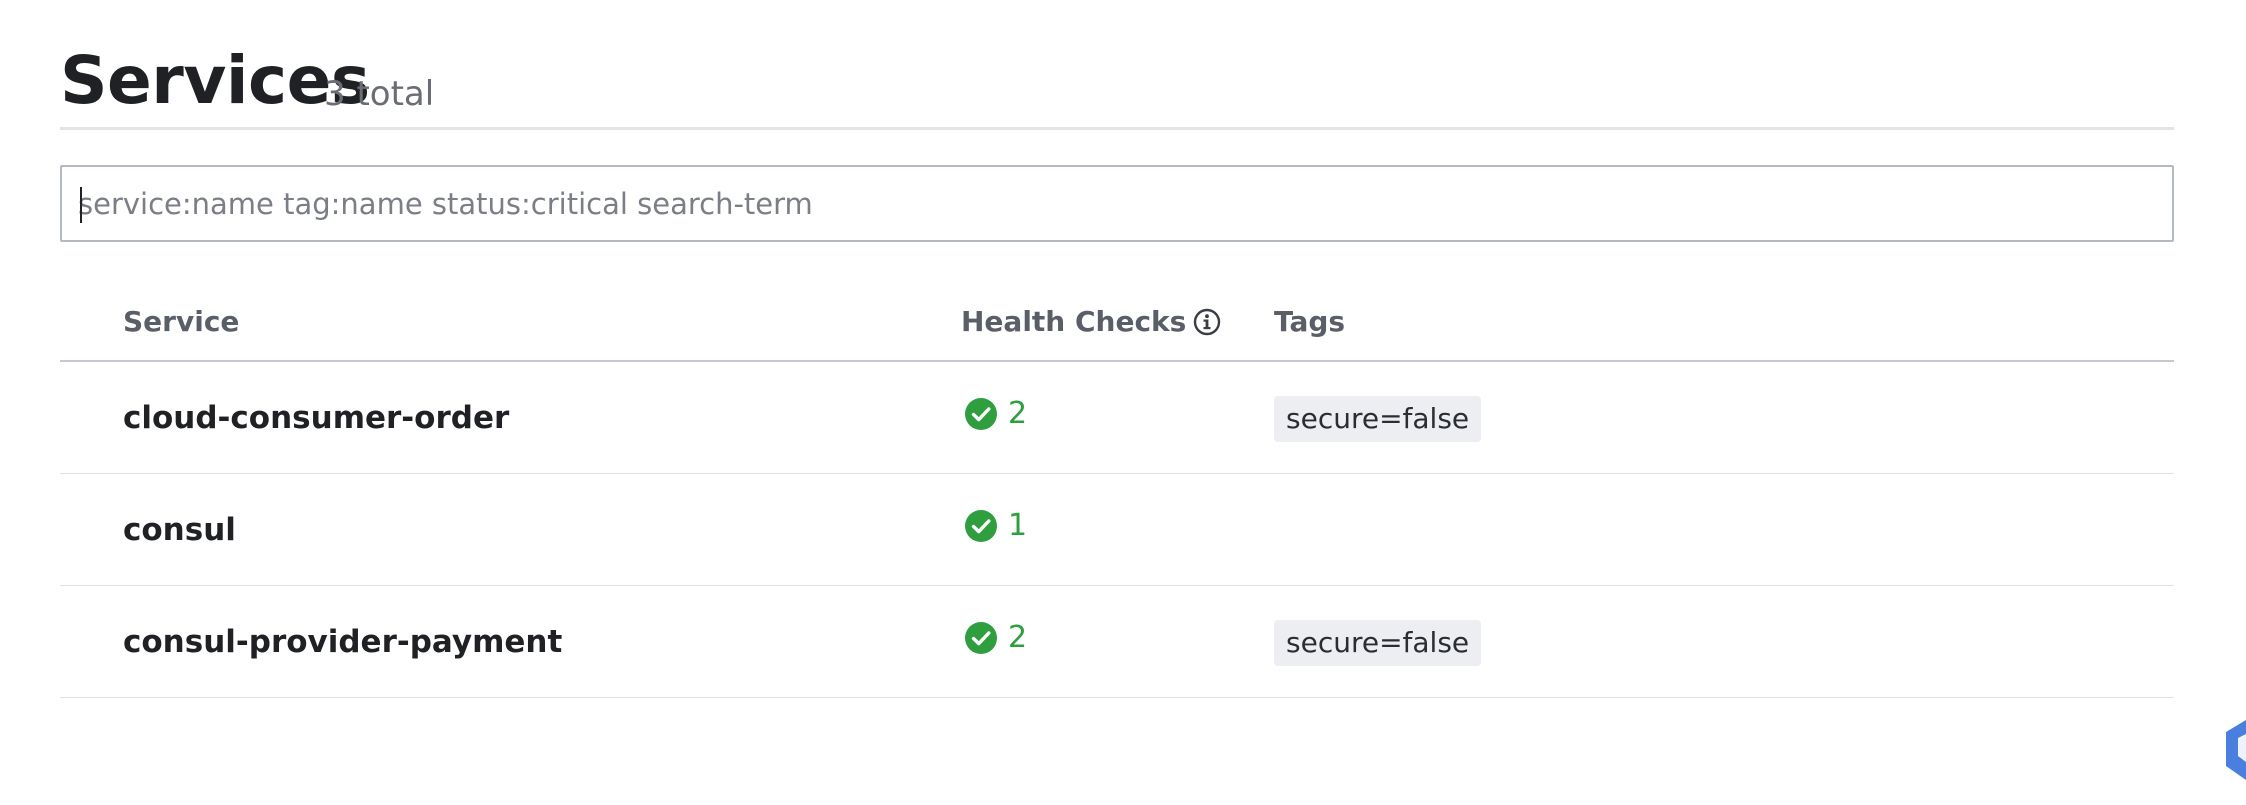  What do you see at coordinates (1207, 322) in the screenshot?
I see `info-circle-icon` at bounding box center [1207, 322].